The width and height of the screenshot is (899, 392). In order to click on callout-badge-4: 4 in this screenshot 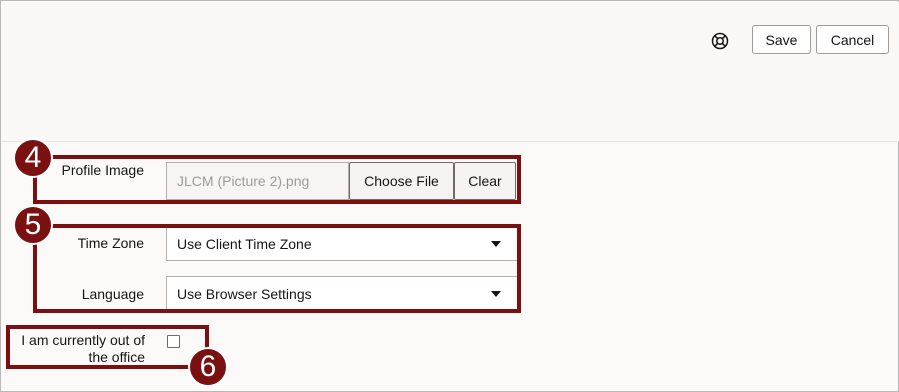, I will do `click(33, 158)`.